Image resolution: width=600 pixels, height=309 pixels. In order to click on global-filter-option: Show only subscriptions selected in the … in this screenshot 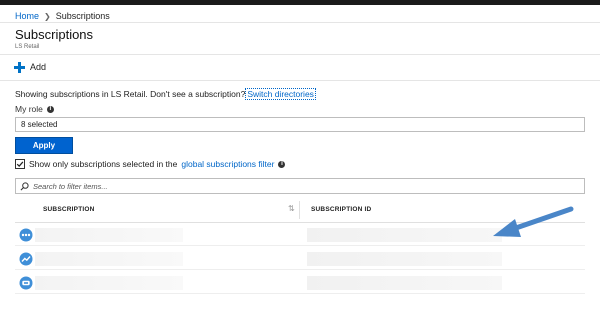, I will do `click(150, 164)`.